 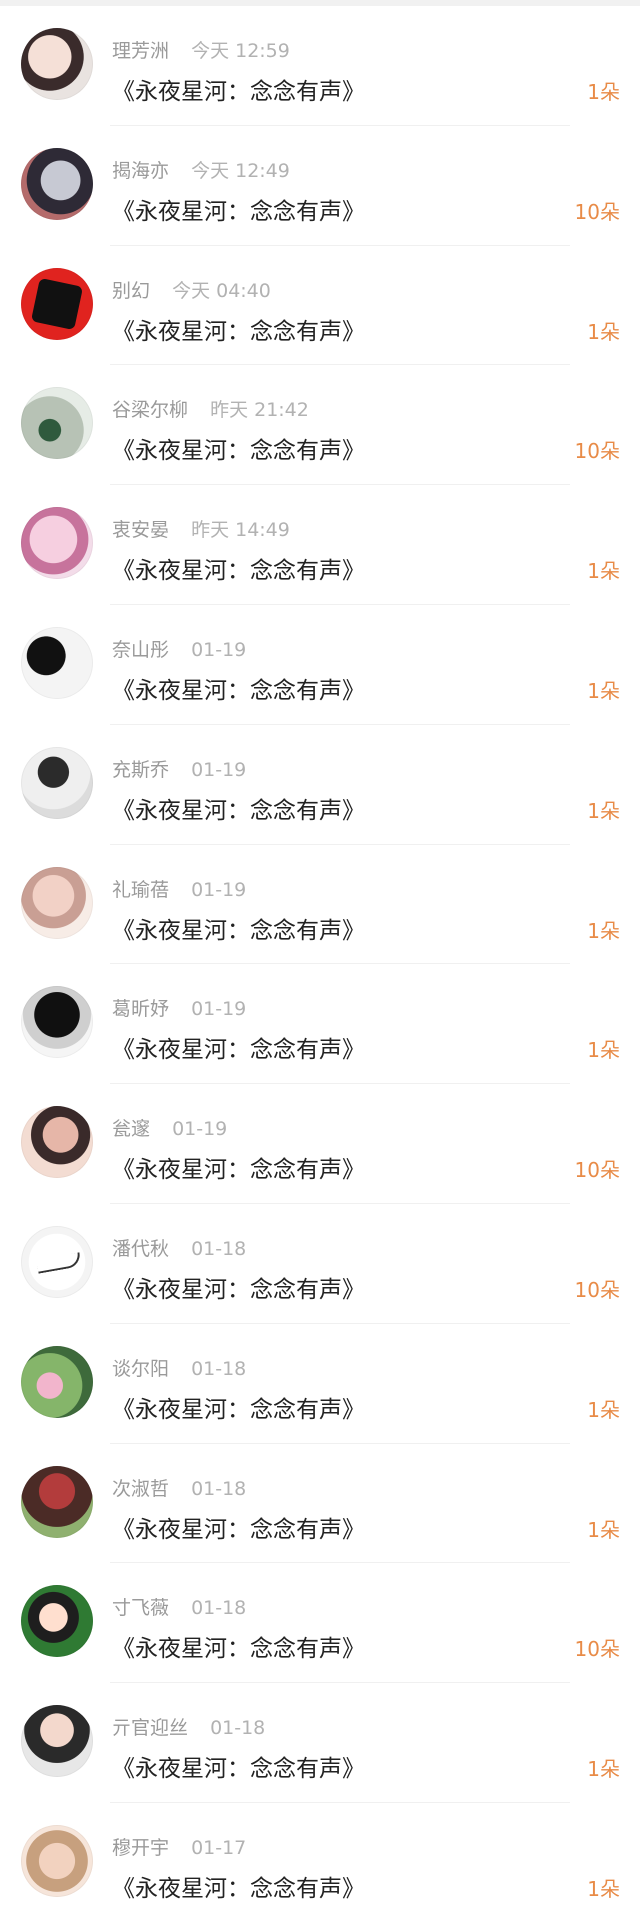 What do you see at coordinates (169, 1127) in the screenshot?
I see `meta-line: 瓮邃 01-19` at bounding box center [169, 1127].